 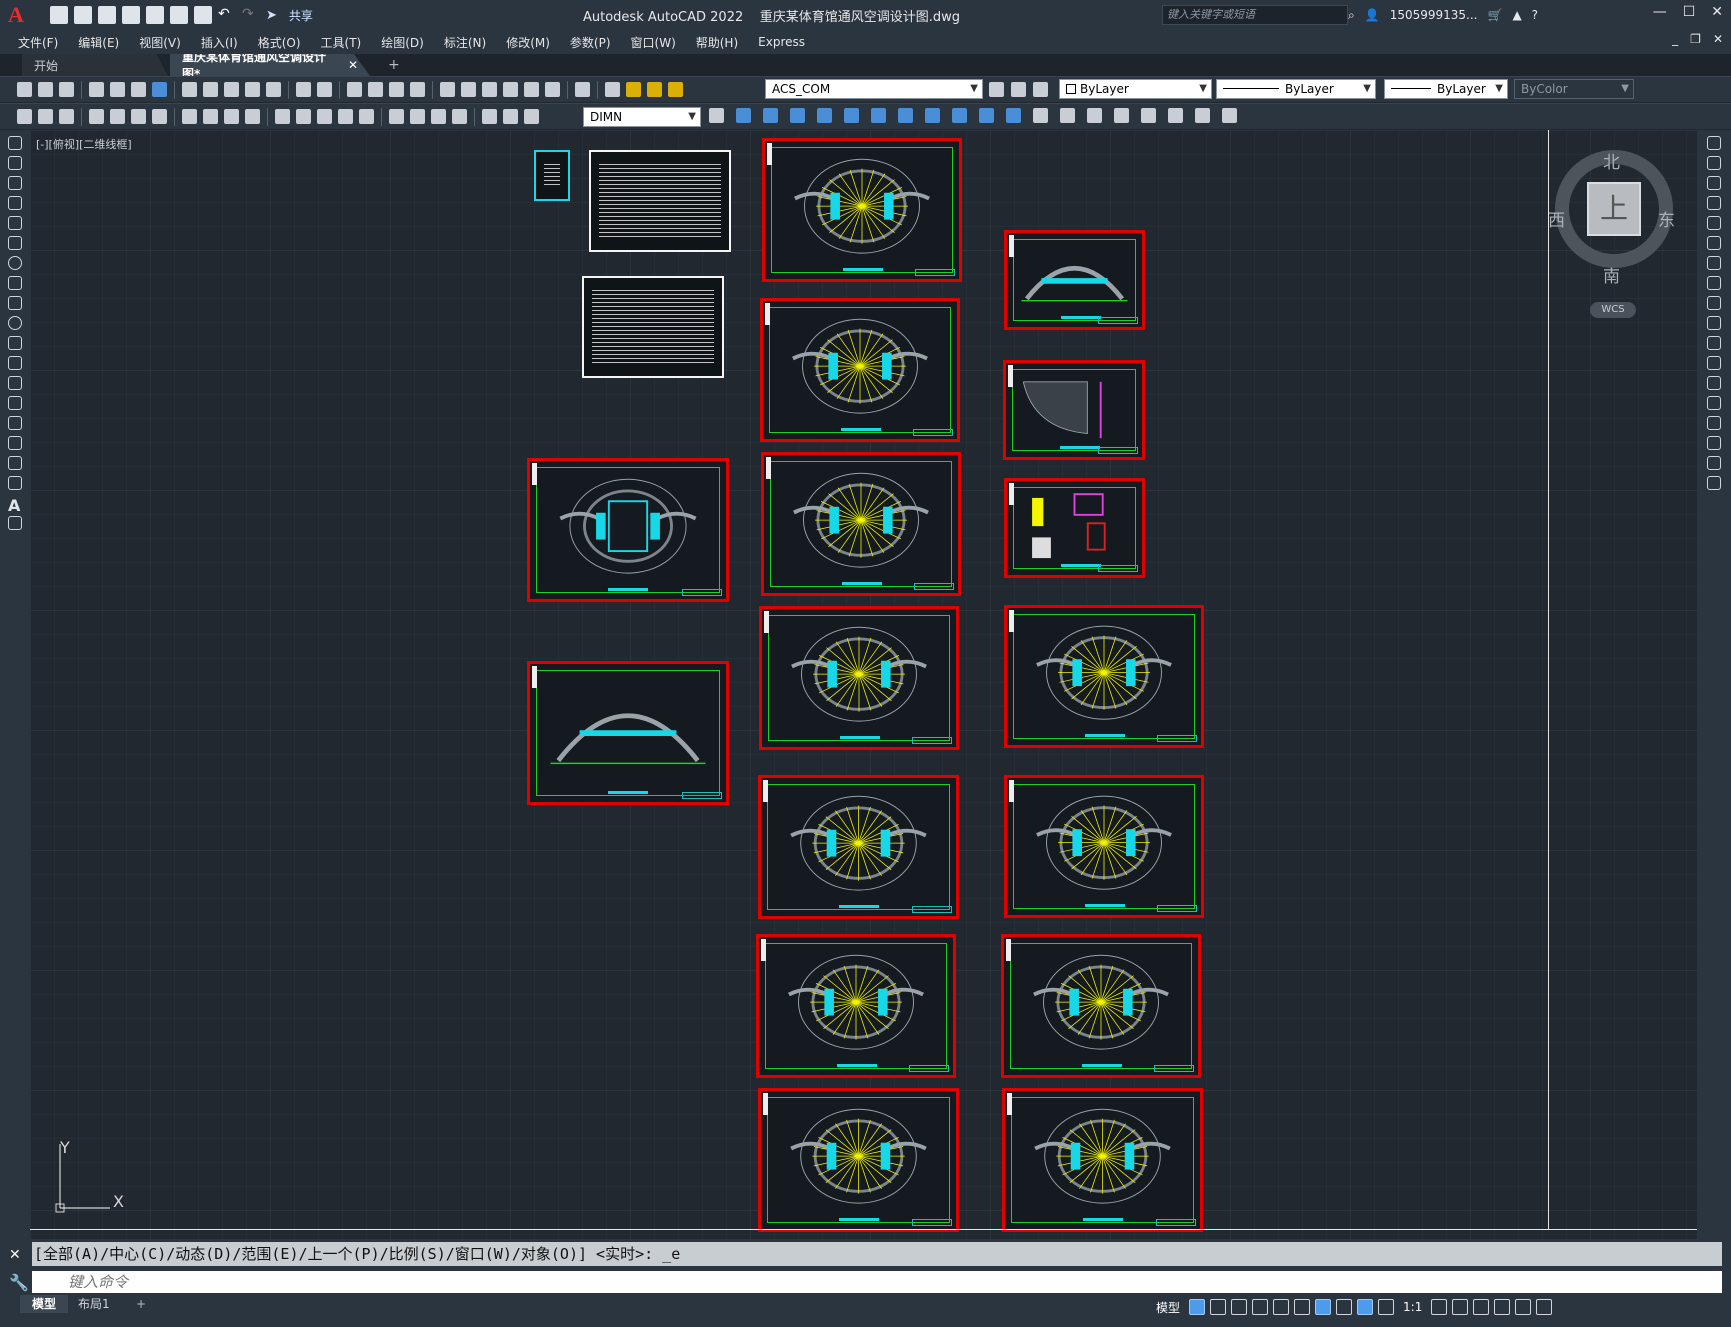 What do you see at coordinates (15, 243) in the screenshot?
I see `arc-icon` at bounding box center [15, 243].